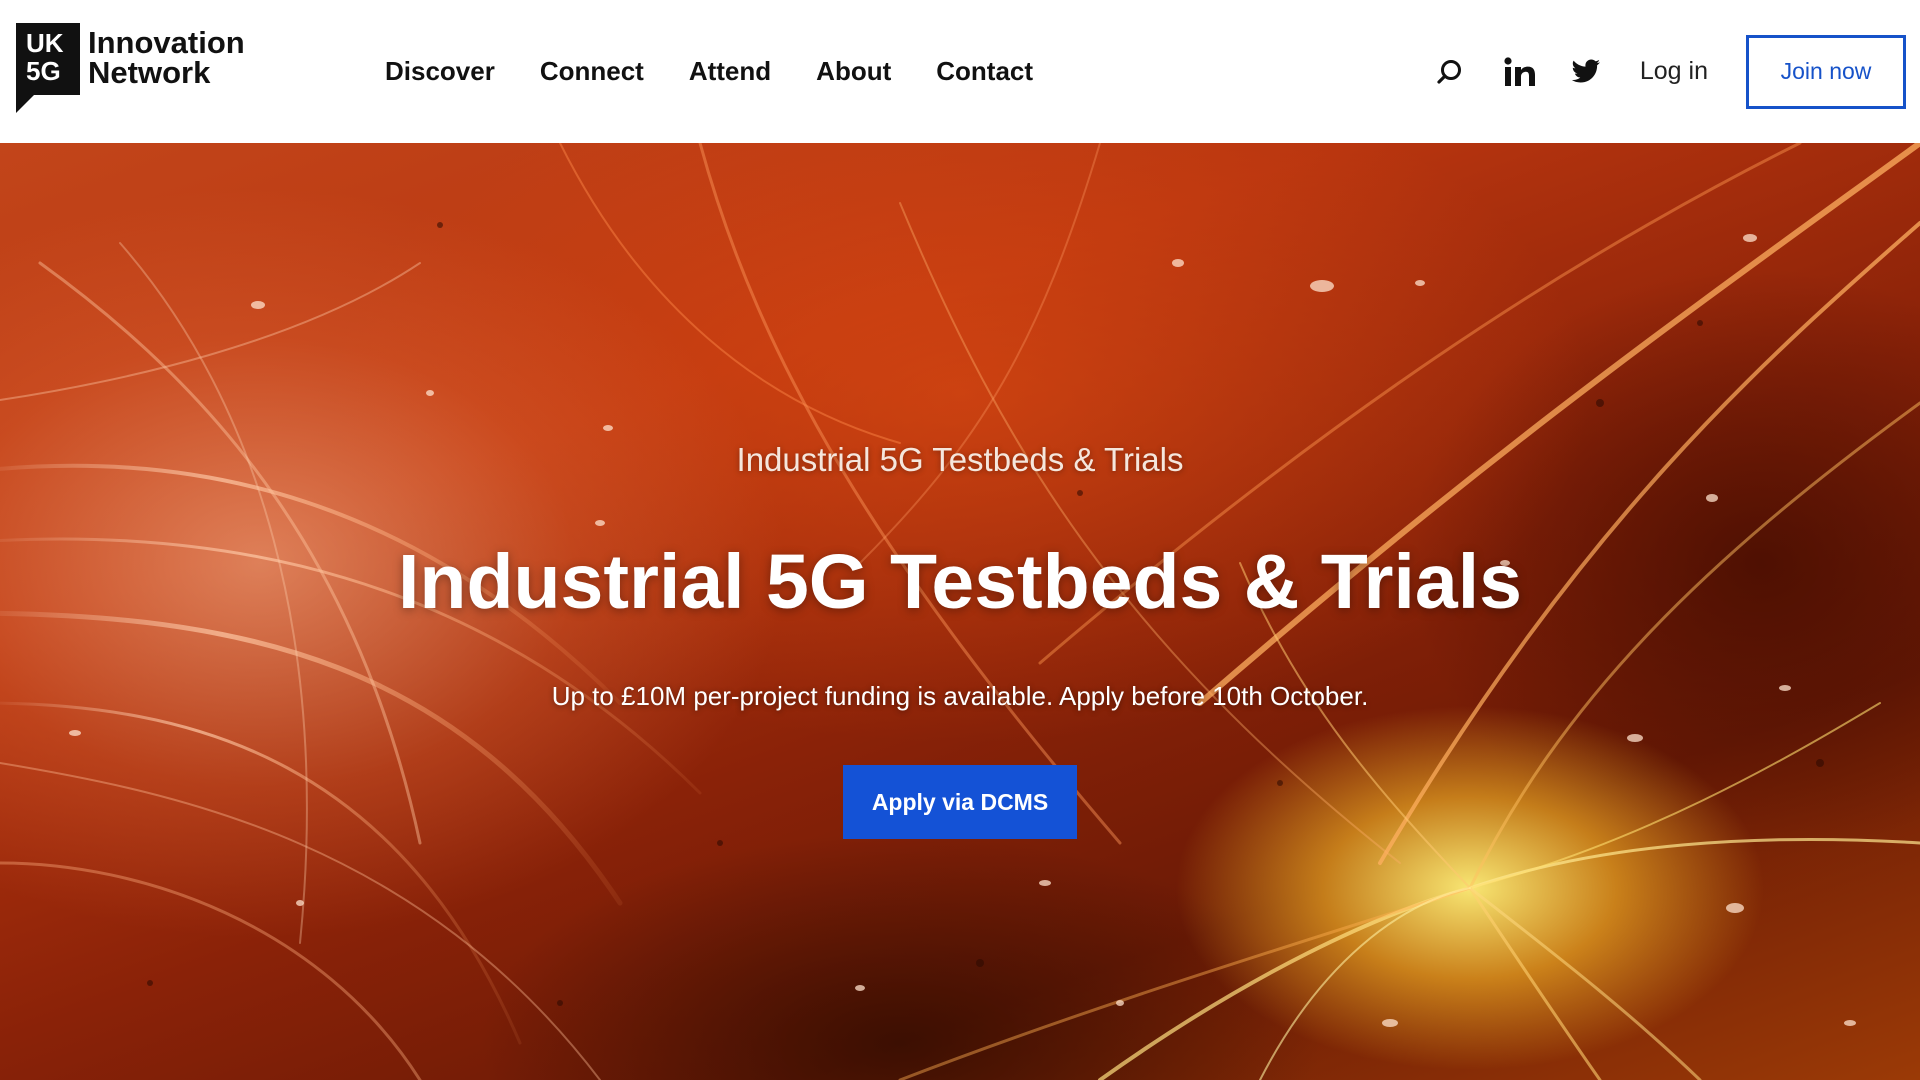 This screenshot has width=1920, height=1080. I want to click on search-icon, so click(1450, 72).